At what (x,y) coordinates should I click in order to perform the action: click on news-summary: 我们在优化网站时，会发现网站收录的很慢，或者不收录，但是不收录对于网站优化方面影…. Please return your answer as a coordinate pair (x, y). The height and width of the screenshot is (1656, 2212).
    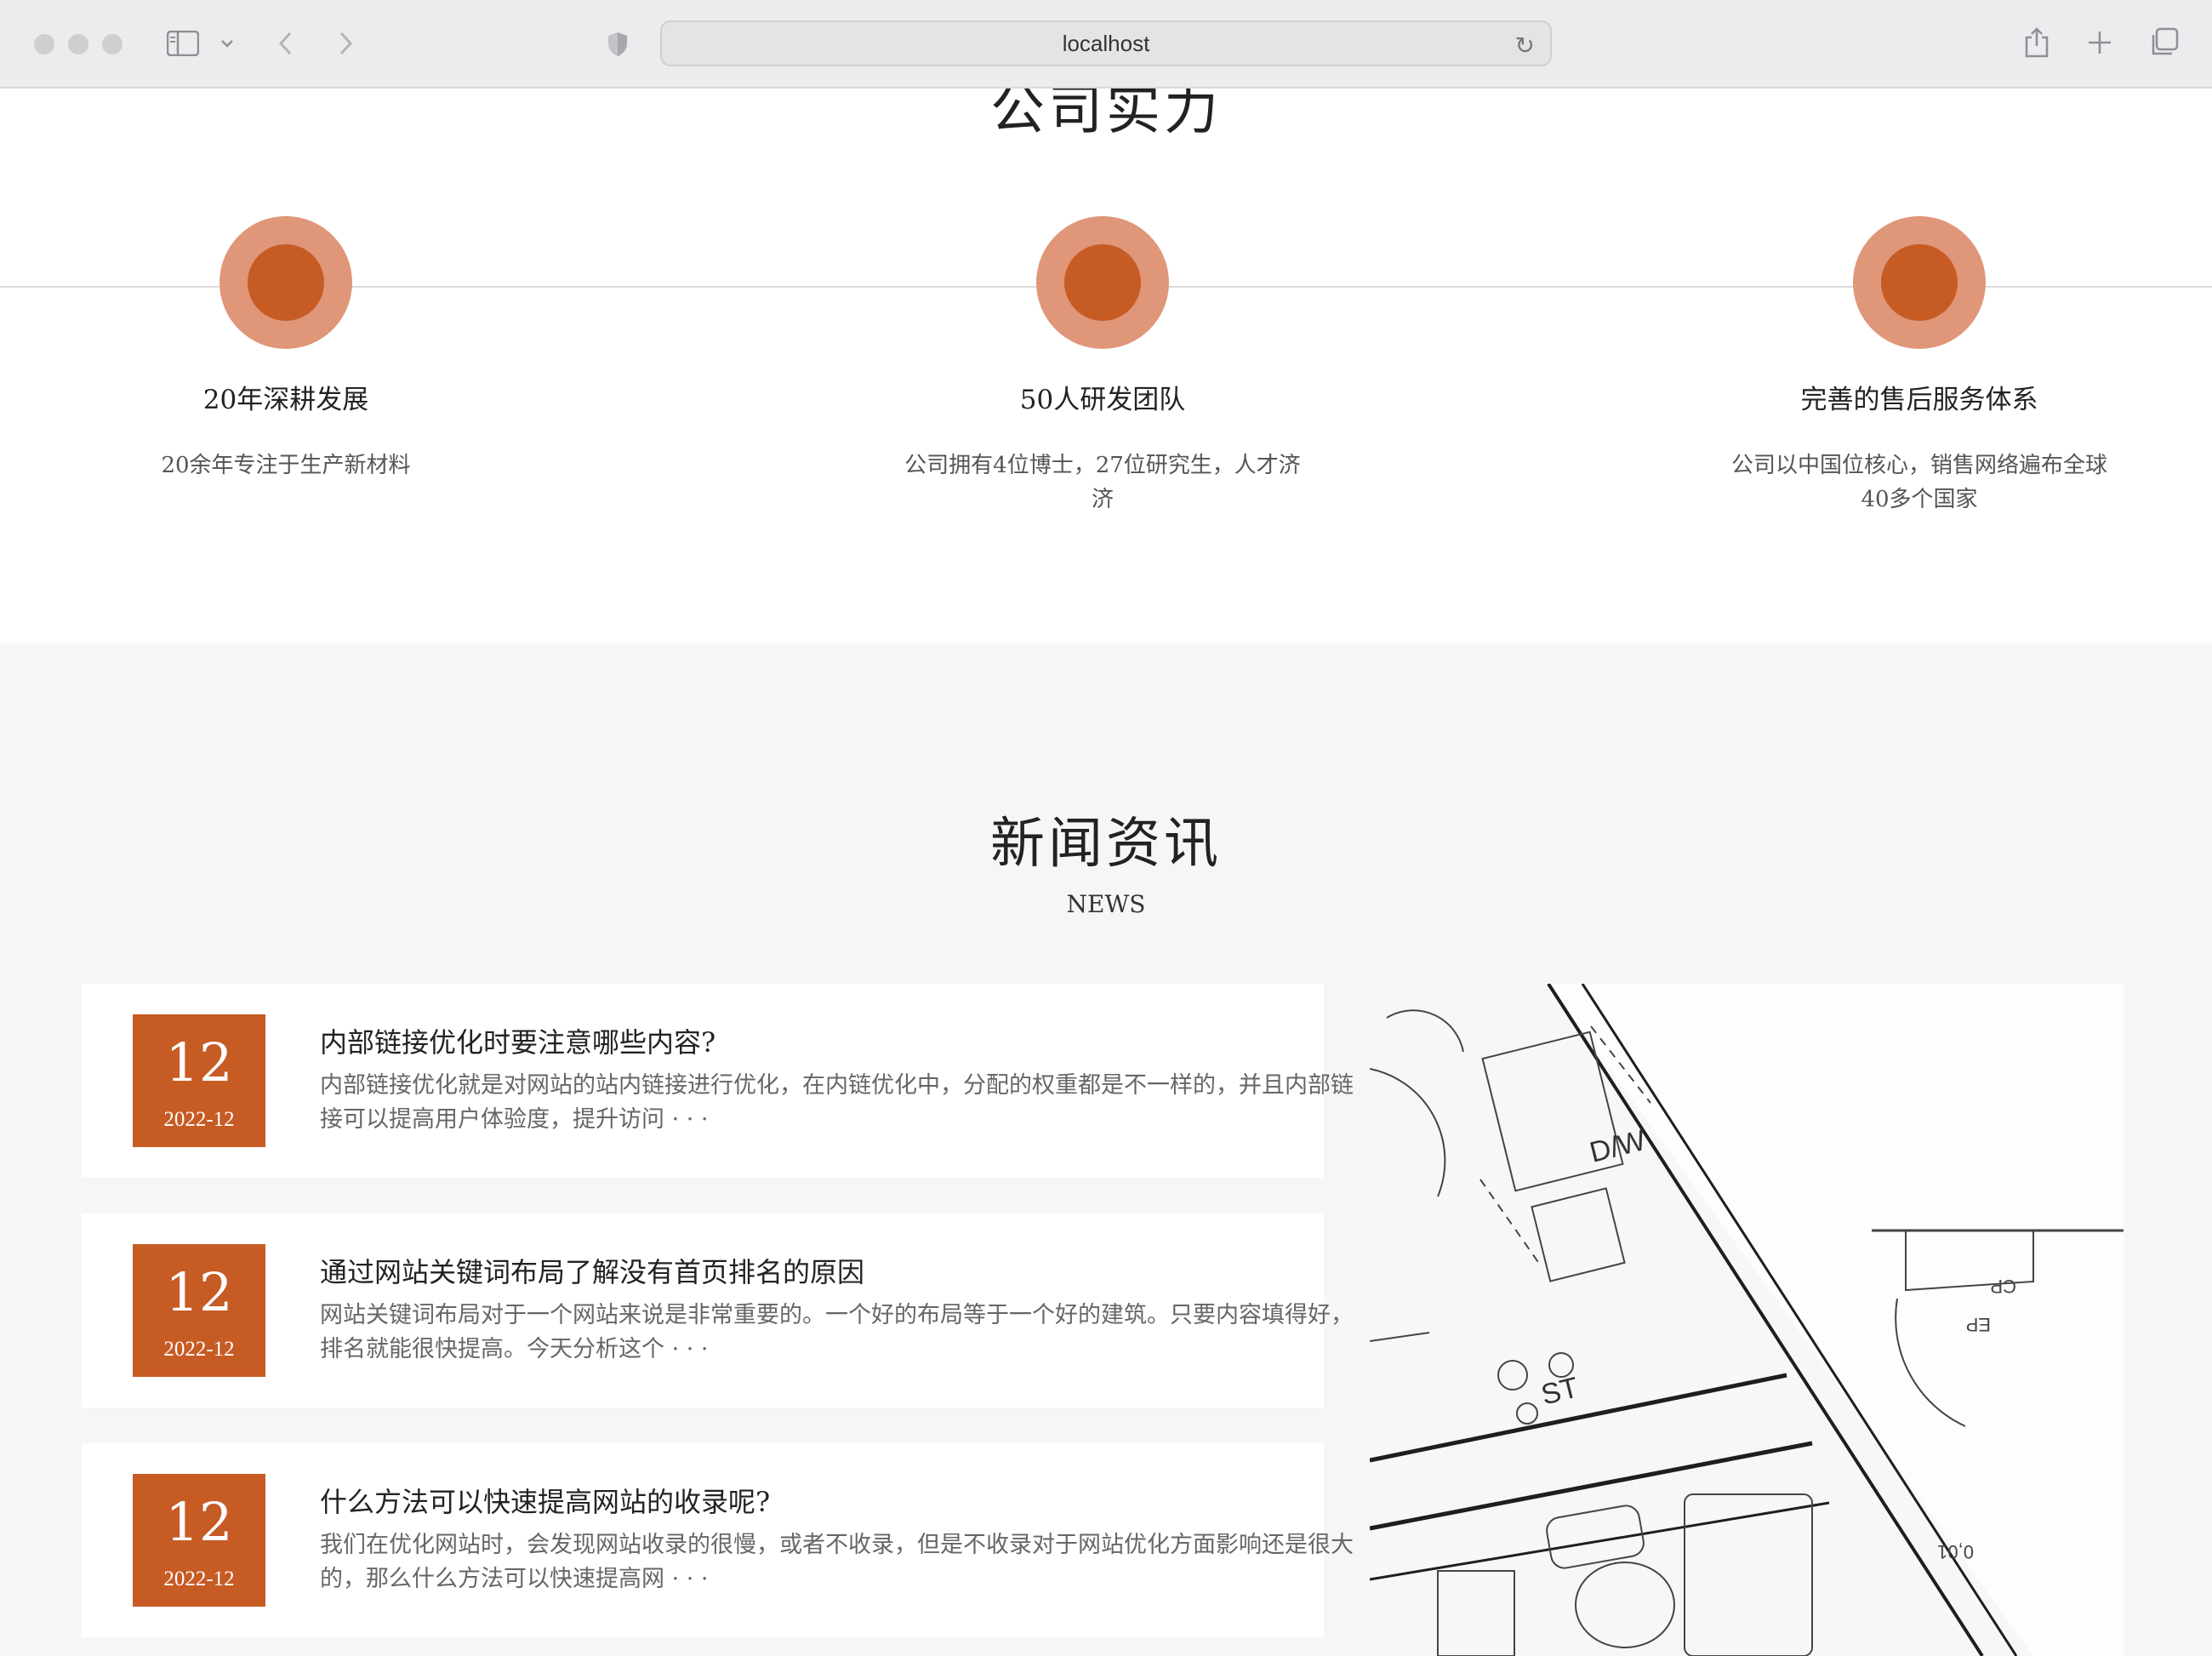
    Looking at the image, I should click on (837, 1562).